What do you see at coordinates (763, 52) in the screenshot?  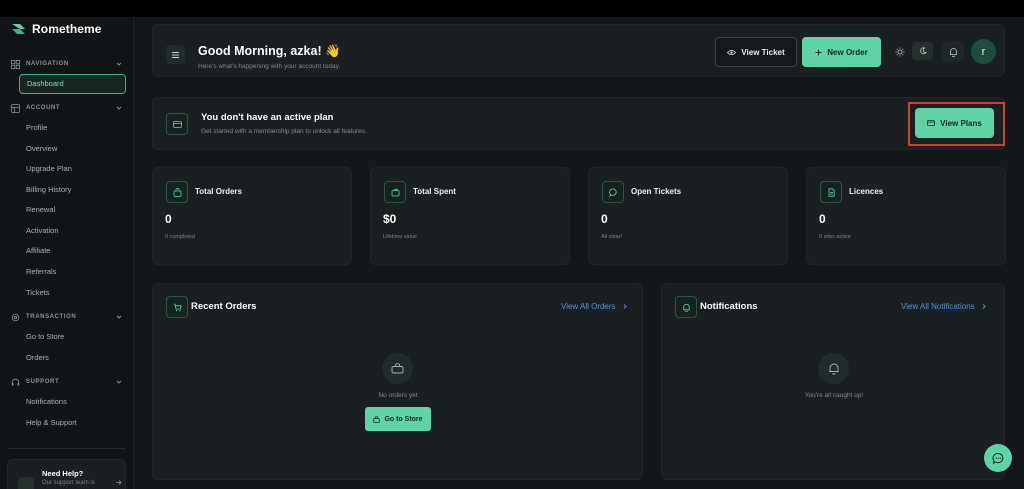 I see `view-ticket-label: View Ticket` at bounding box center [763, 52].